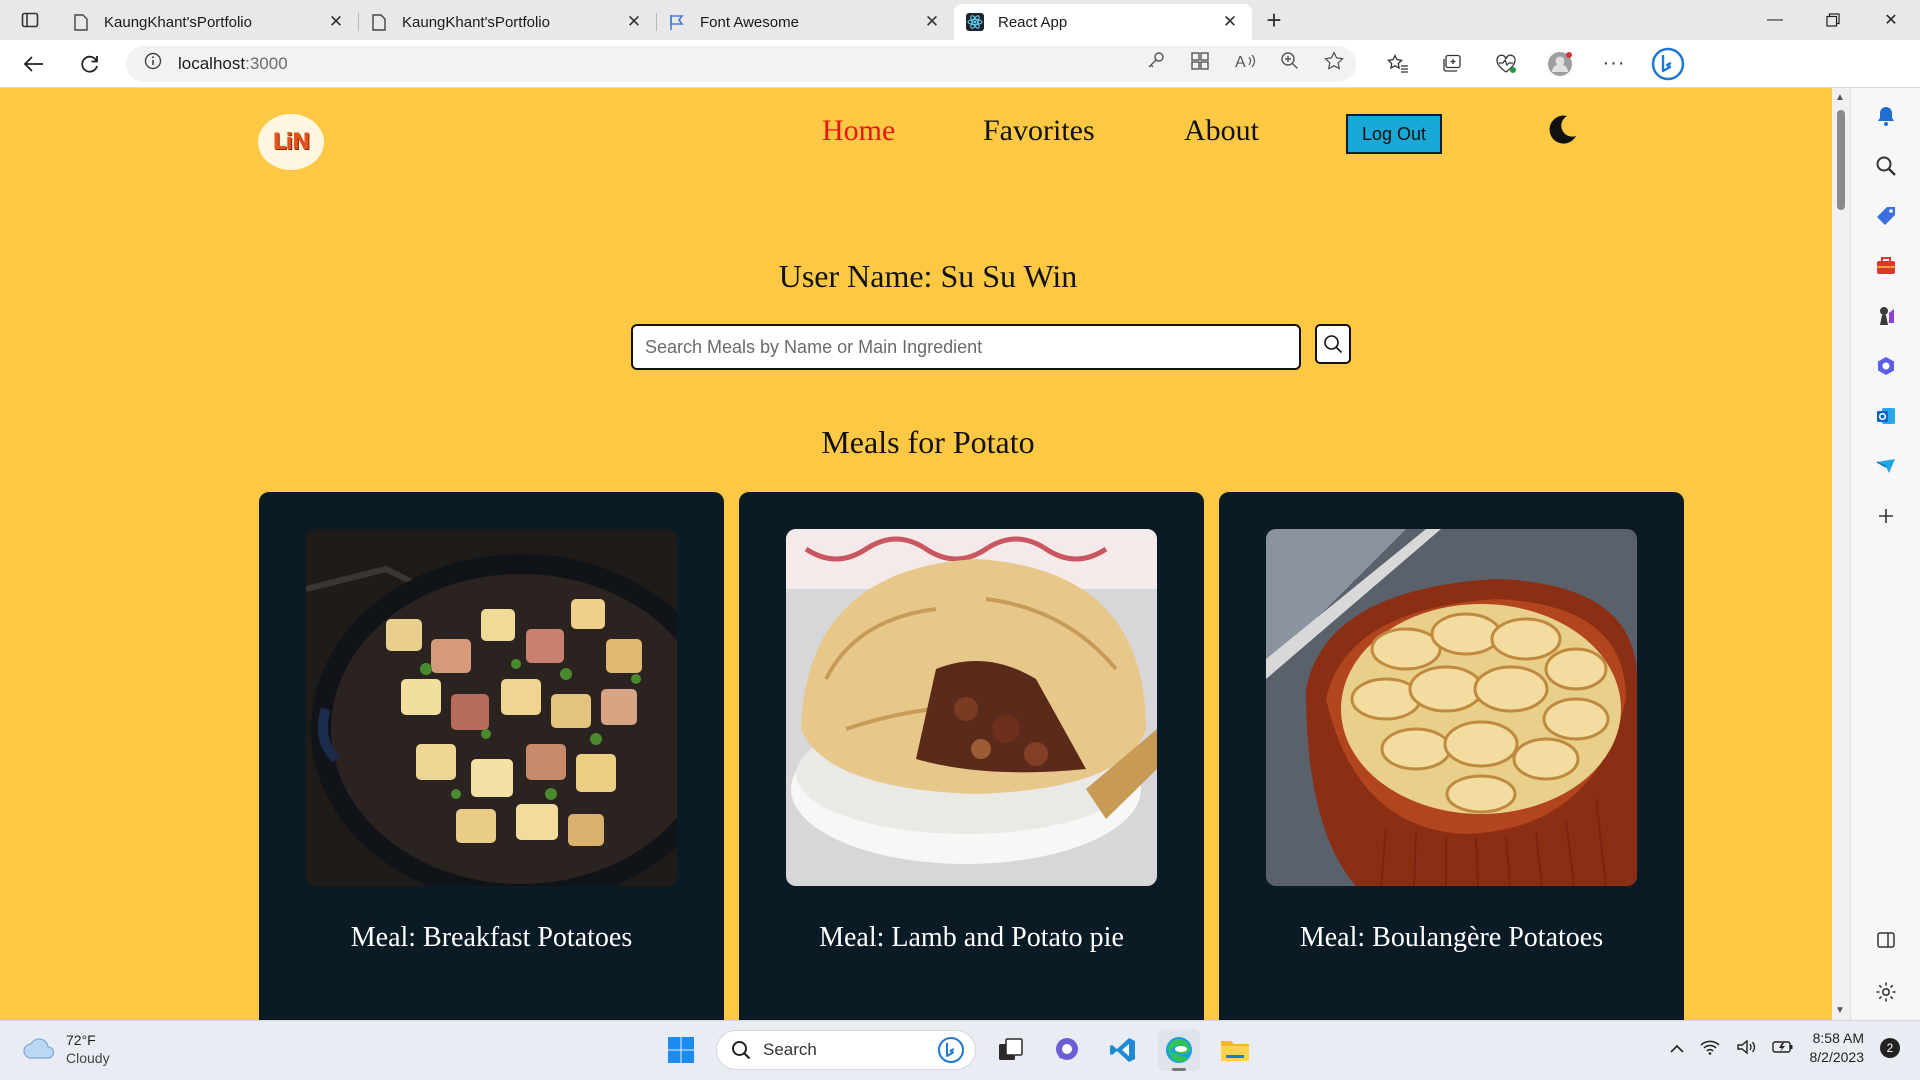 The height and width of the screenshot is (1080, 1920). I want to click on logout-button: Log Out, so click(1394, 134).